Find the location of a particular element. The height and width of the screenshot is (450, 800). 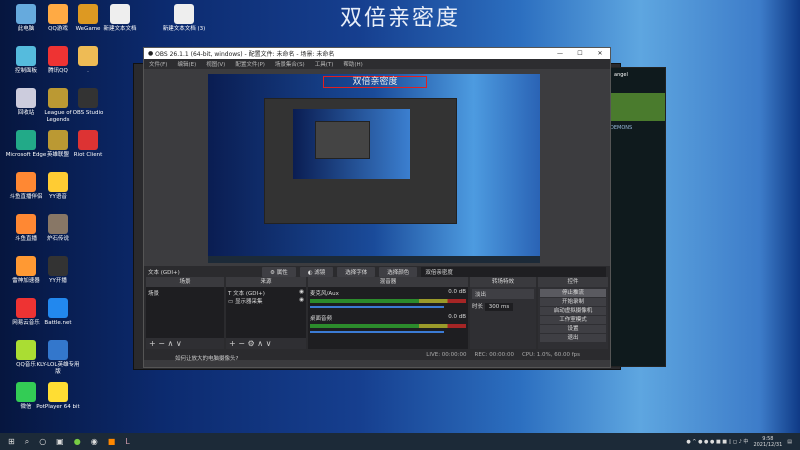

douyu-taskbar-icon: ■ is located at coordinates (112, 441).